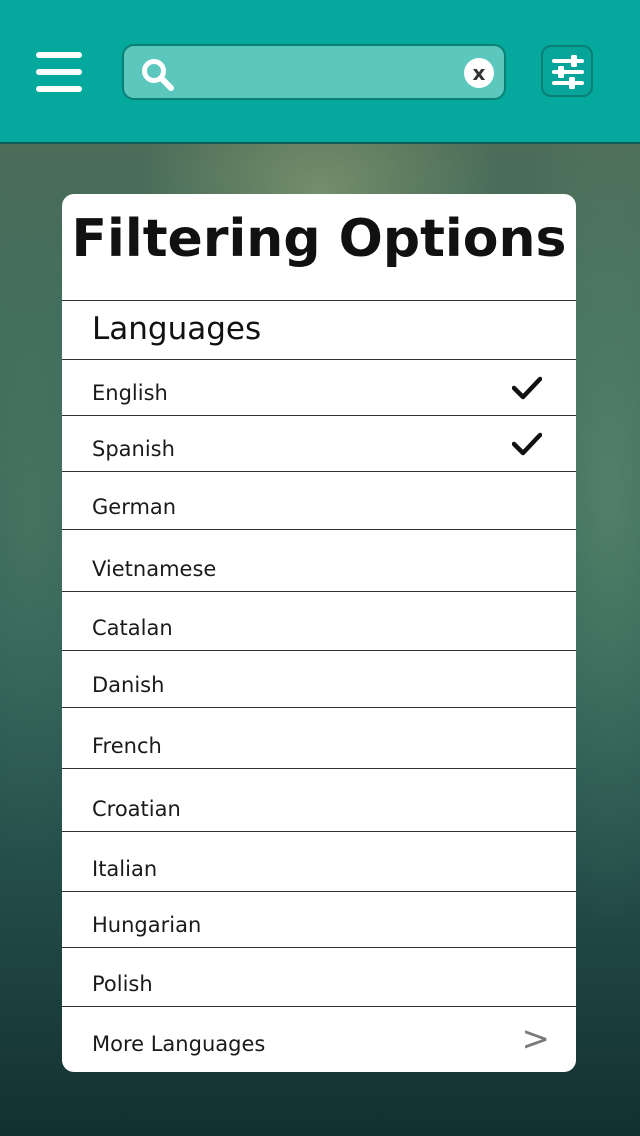 The height and width of the screenshot is (1136, 640). What do you see at coordinates (179, 1044) in the screenshot?
I see `more-languages-label: More Languages` at bounding box center [179, 1044].